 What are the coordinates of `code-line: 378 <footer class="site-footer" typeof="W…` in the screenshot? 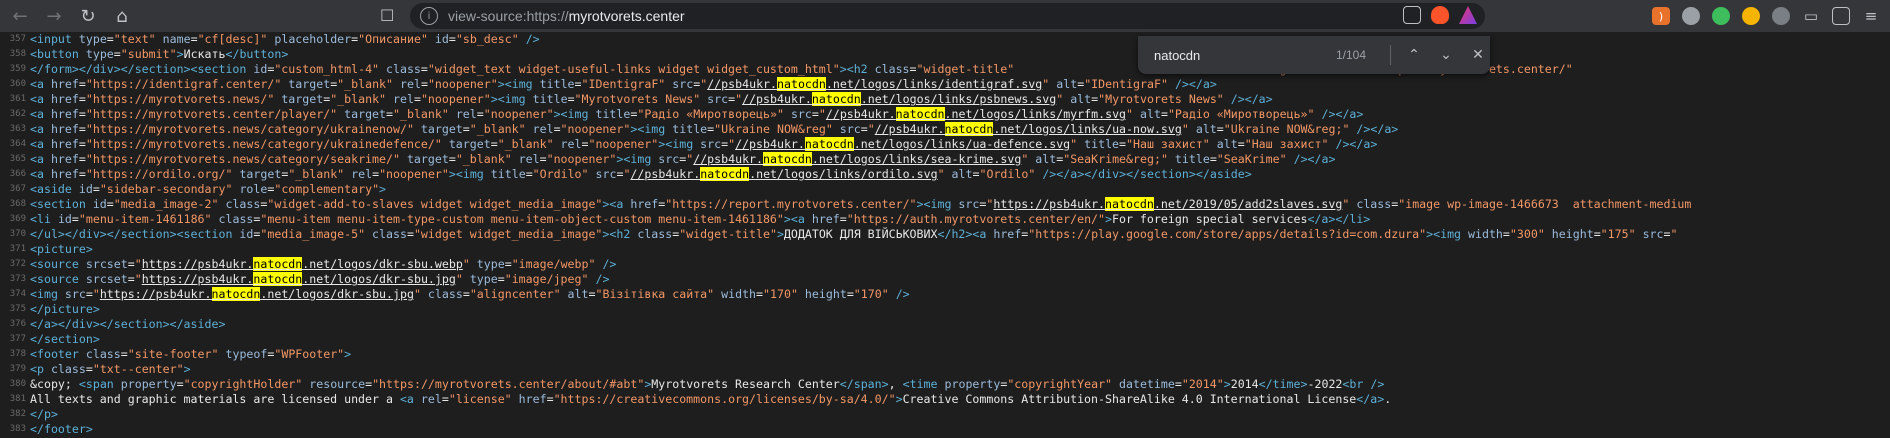 It's located at (945, 354).